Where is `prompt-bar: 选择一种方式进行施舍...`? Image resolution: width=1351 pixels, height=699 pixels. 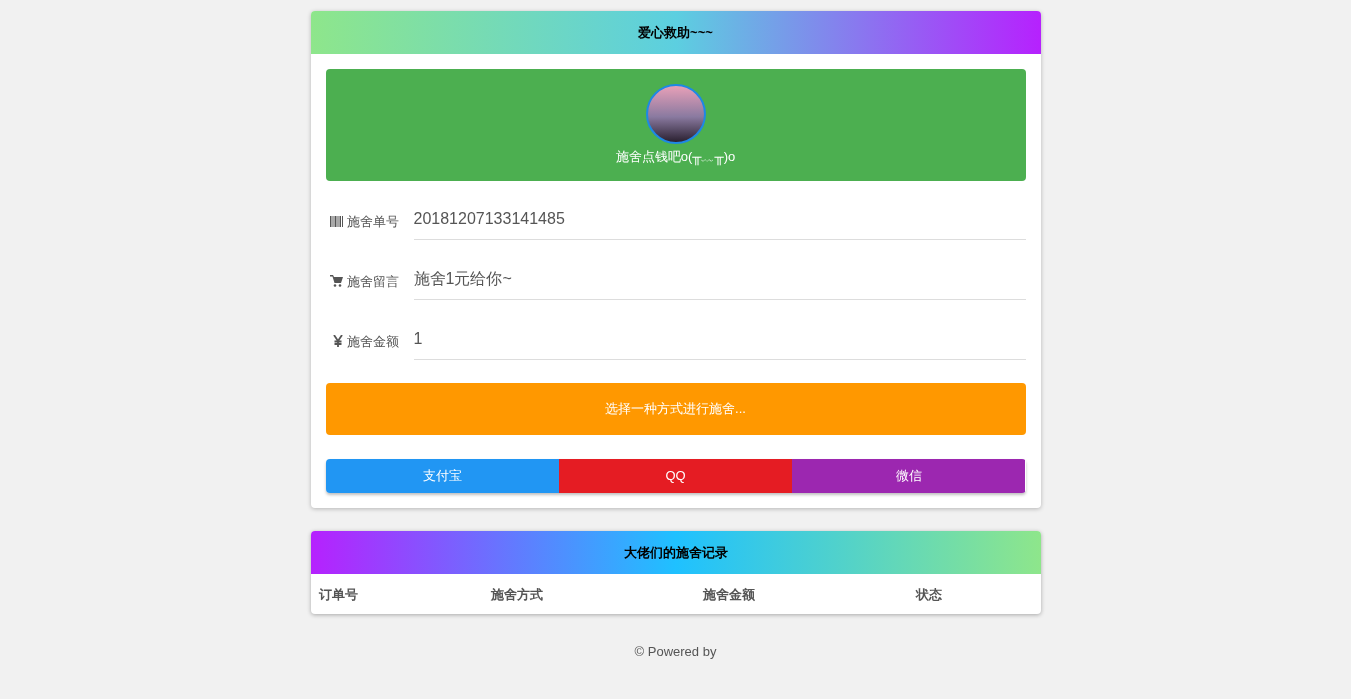
prompt-bar: 选择一种方式进行施舍... is located at coordinates (675, 409).